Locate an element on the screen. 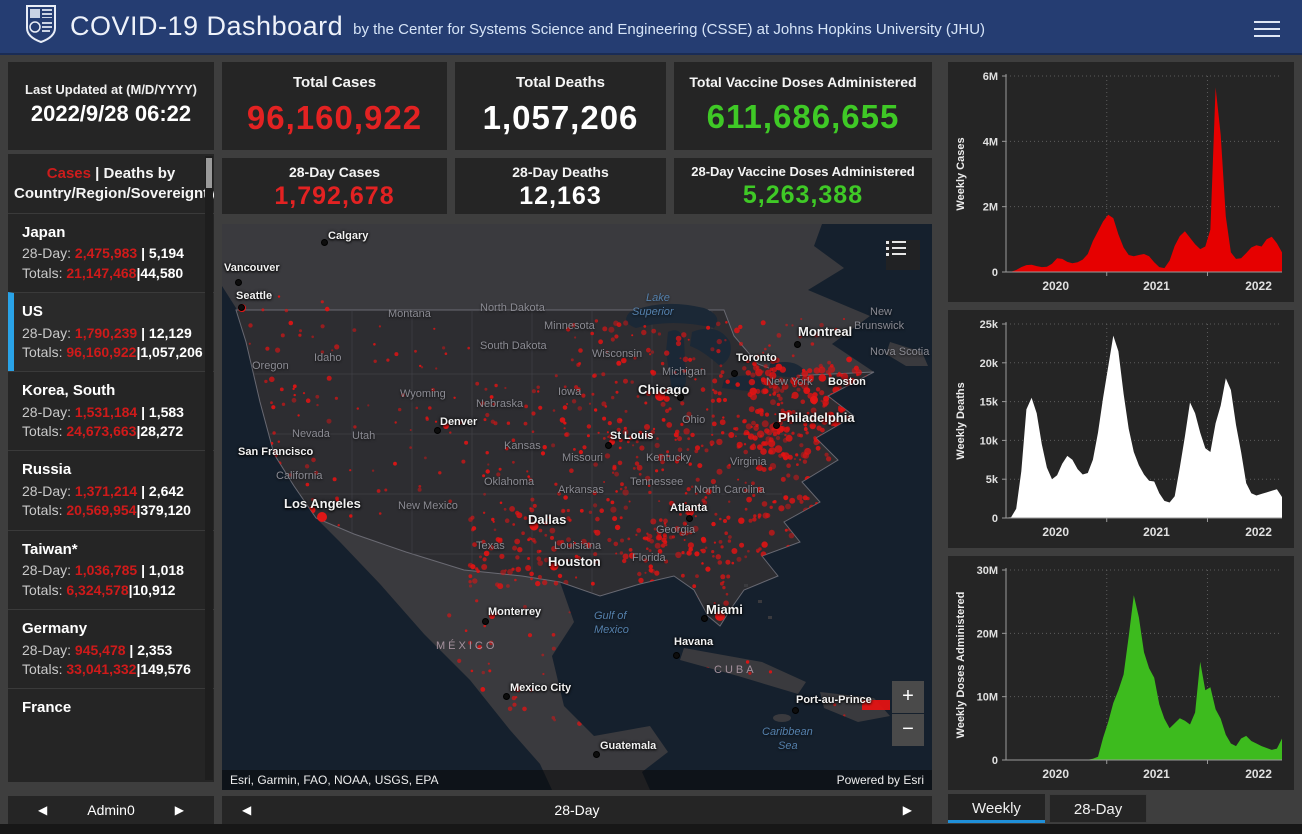 The image size is (1302, 834). zoom-out-button: − is located at coordinates (908, 730).